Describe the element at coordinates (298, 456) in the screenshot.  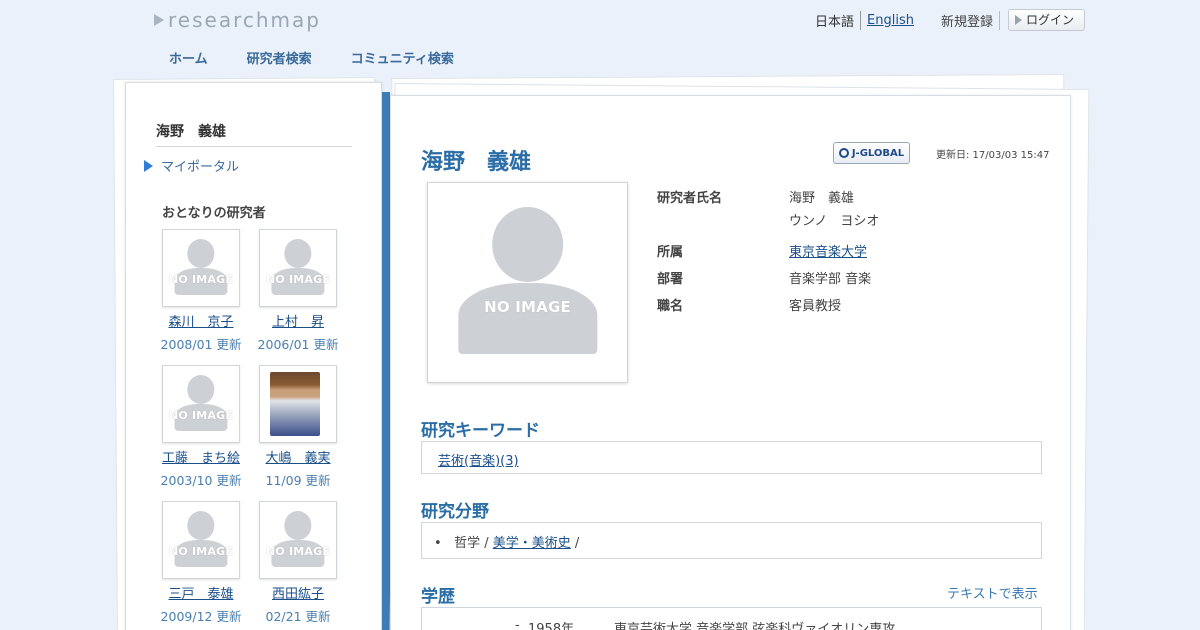
I see `neighbor-name-link: 大嶋 義実` at that location.